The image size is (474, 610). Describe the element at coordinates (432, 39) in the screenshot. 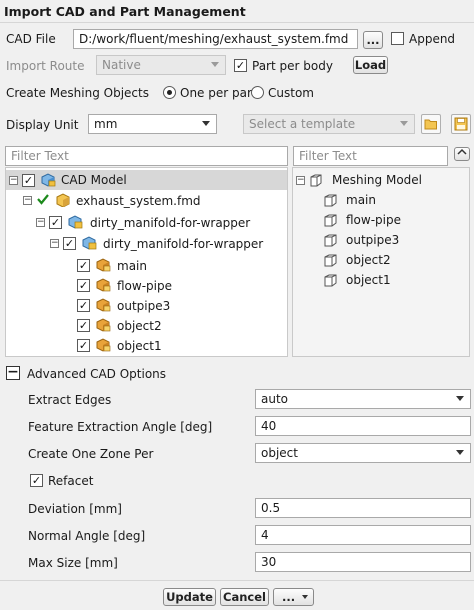

I see `append-label: Append` at that location.